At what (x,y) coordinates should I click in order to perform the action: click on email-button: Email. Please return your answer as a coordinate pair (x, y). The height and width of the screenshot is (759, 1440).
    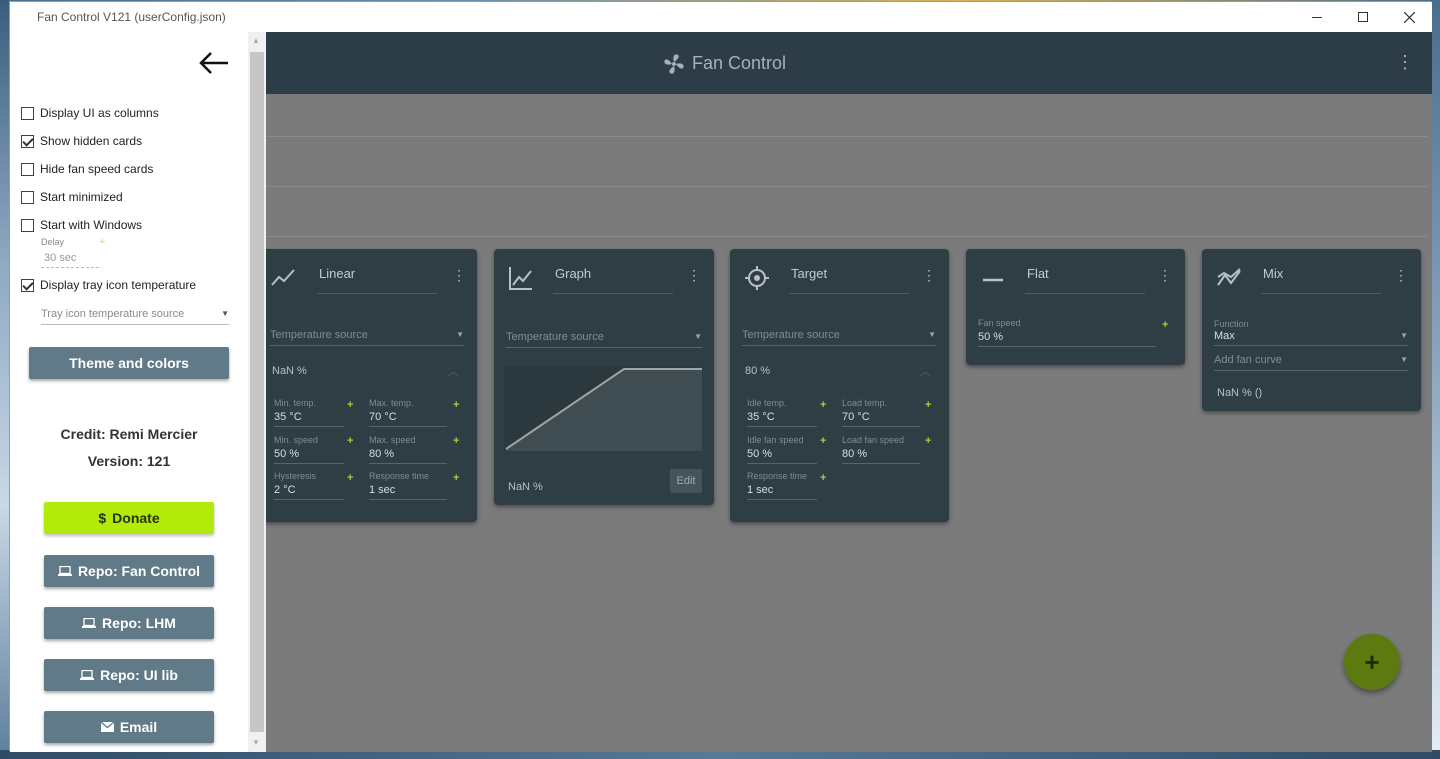
    Looking at the image, I should click on (129, 727).